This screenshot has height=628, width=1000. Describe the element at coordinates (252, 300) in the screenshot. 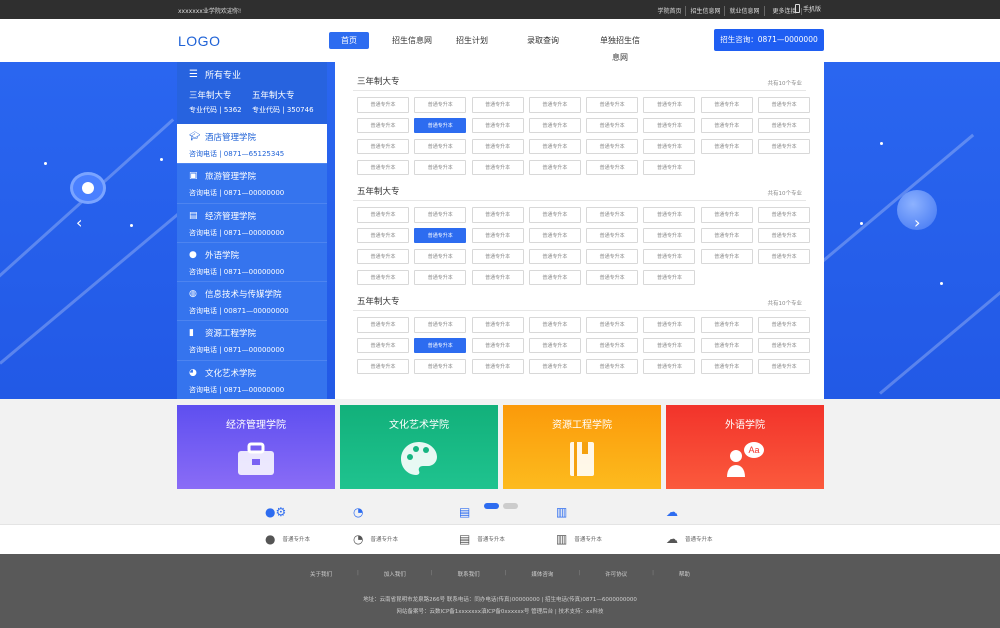

I see `sidebar-item-it-media: ◍ 信息技术与传媒学院 咨询电话 | 00871—00000000` at that location.